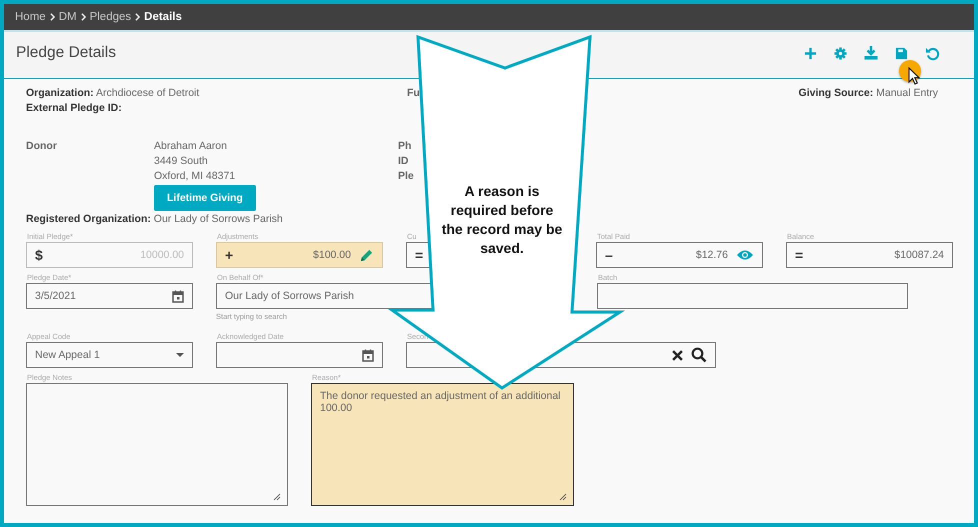 The height and width of the screenshot is (527, 978). I want to click on donor-address-line: Oxford, MI 48371, so click(195, 176).